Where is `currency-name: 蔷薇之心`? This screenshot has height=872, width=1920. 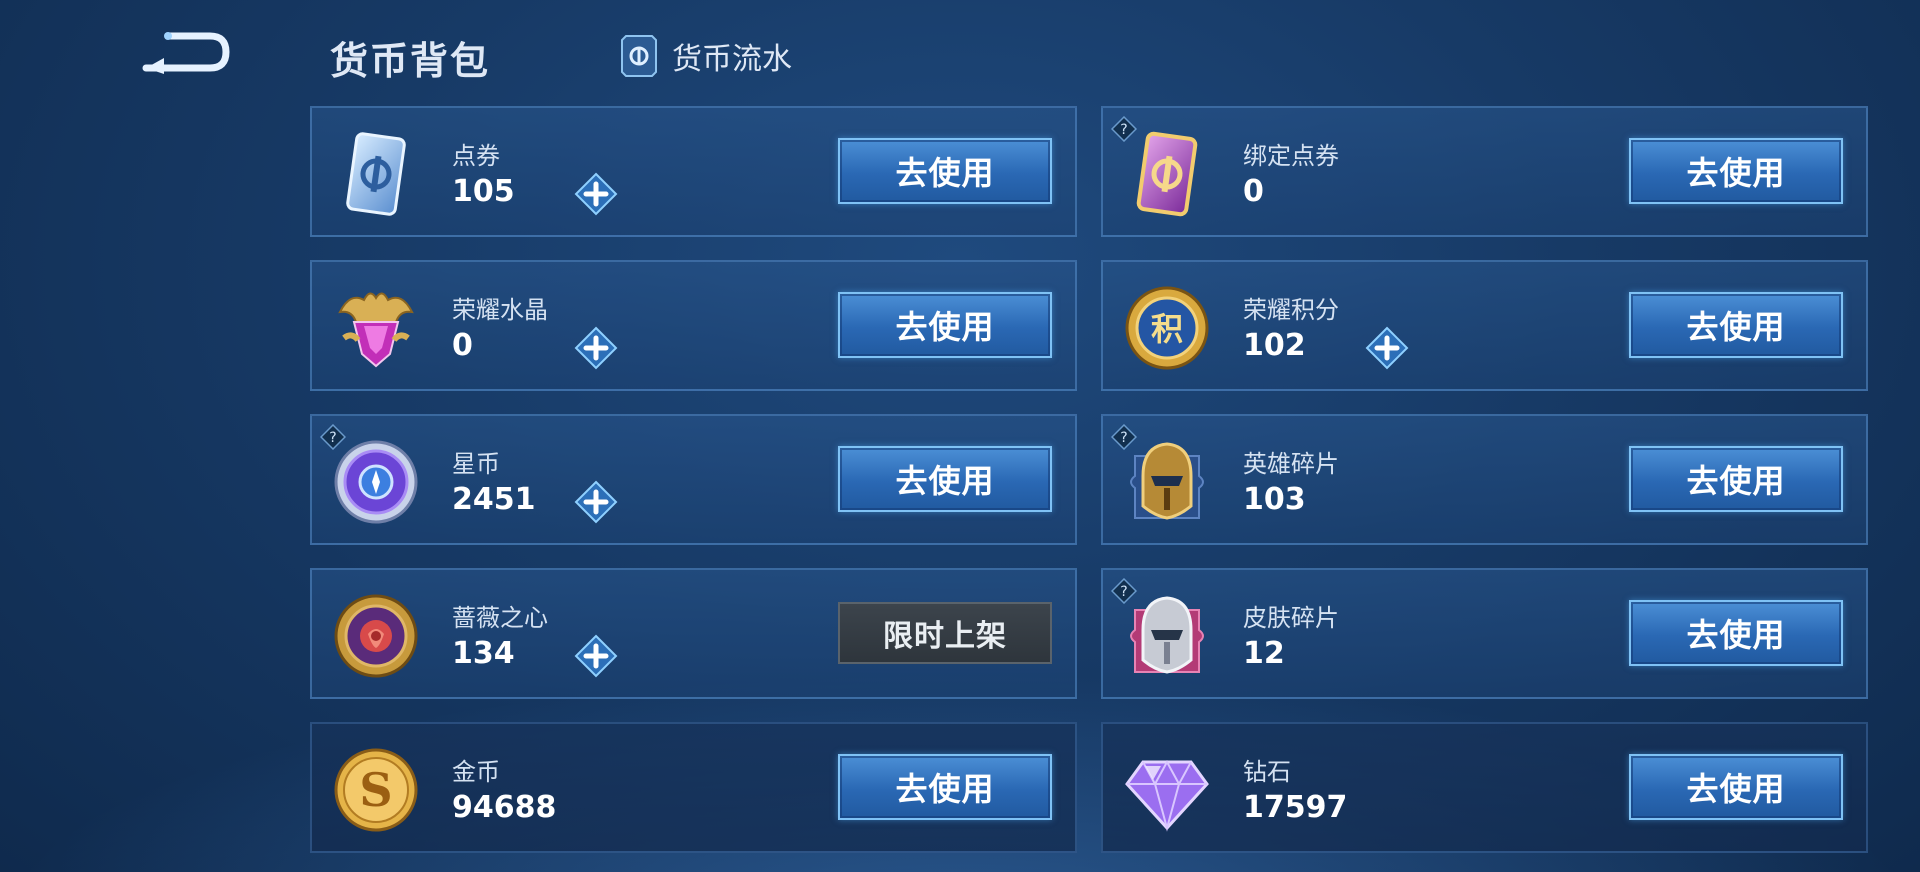
currency-name: 蔷薇之心 is located at coordinates (500, 618).